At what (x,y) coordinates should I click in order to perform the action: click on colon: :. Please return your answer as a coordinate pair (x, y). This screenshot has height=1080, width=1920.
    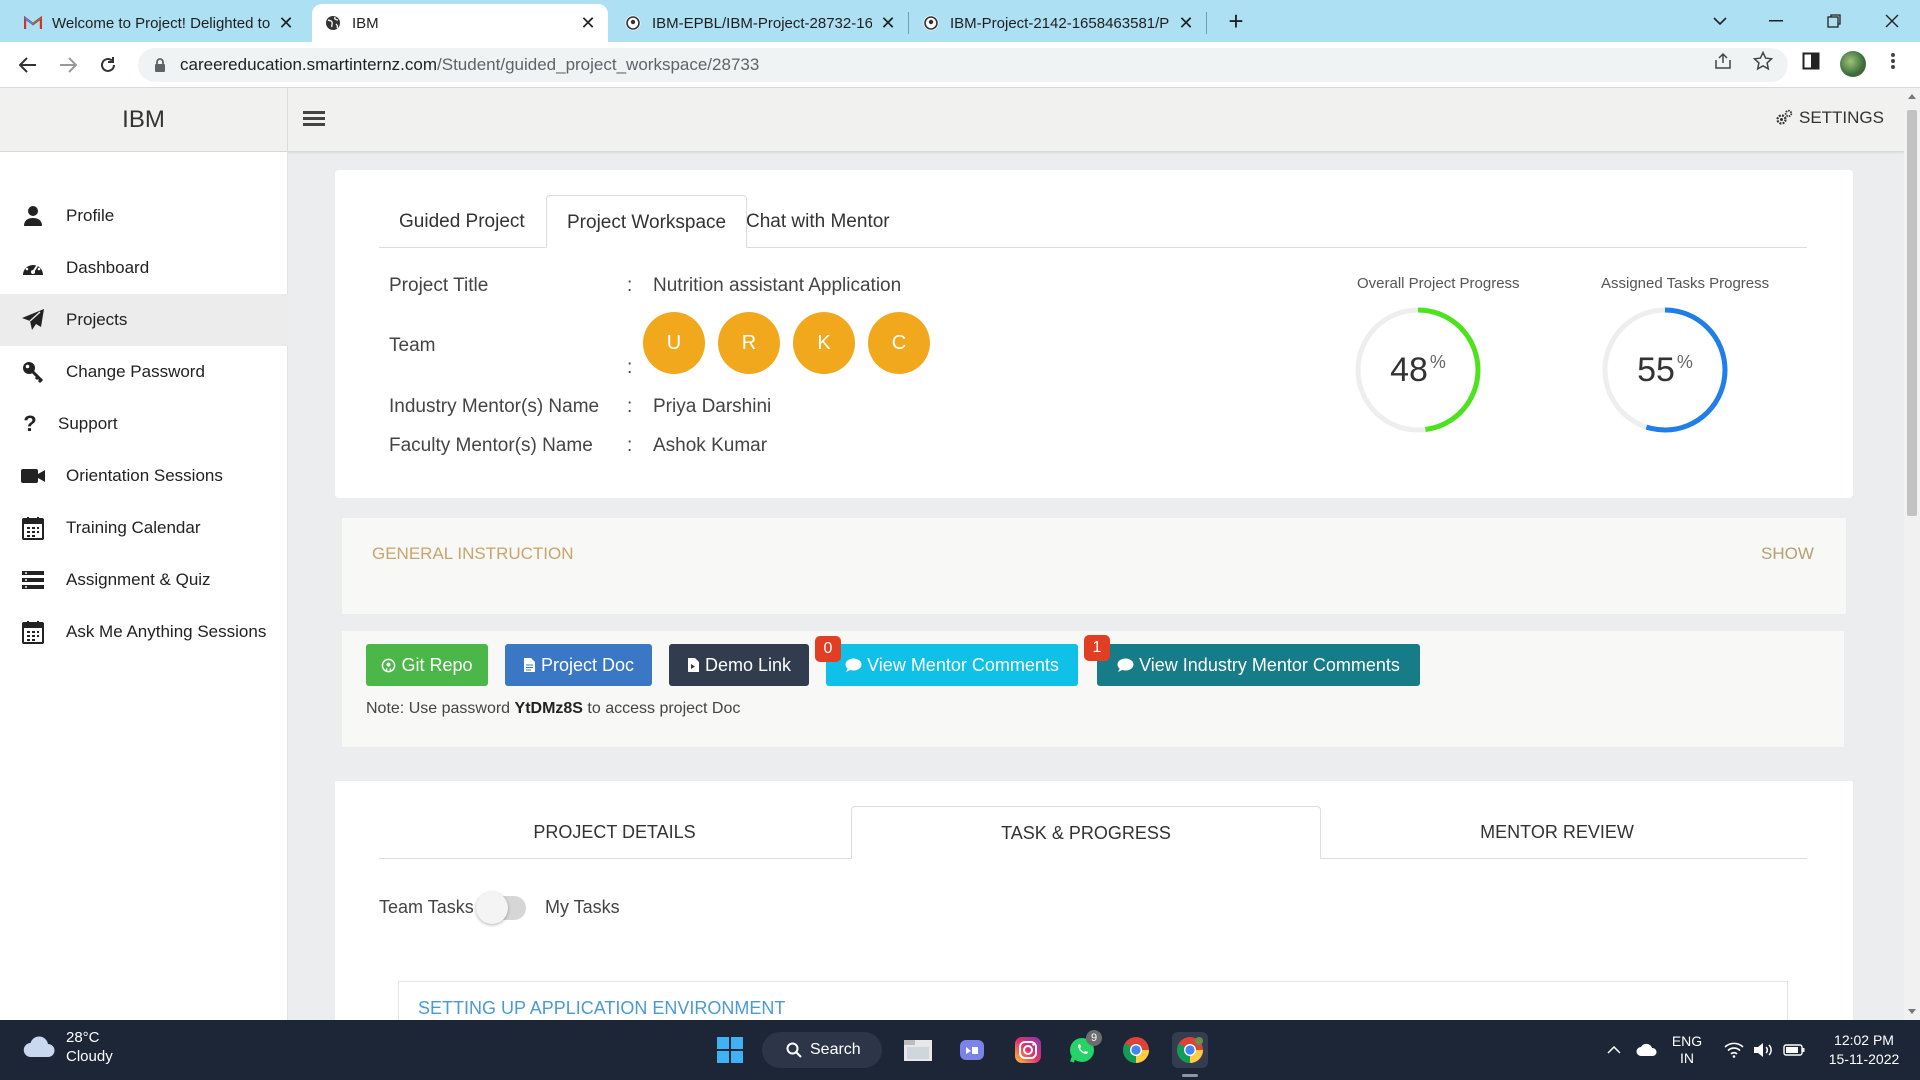
    Looking at the image, I should click on (630, 367).